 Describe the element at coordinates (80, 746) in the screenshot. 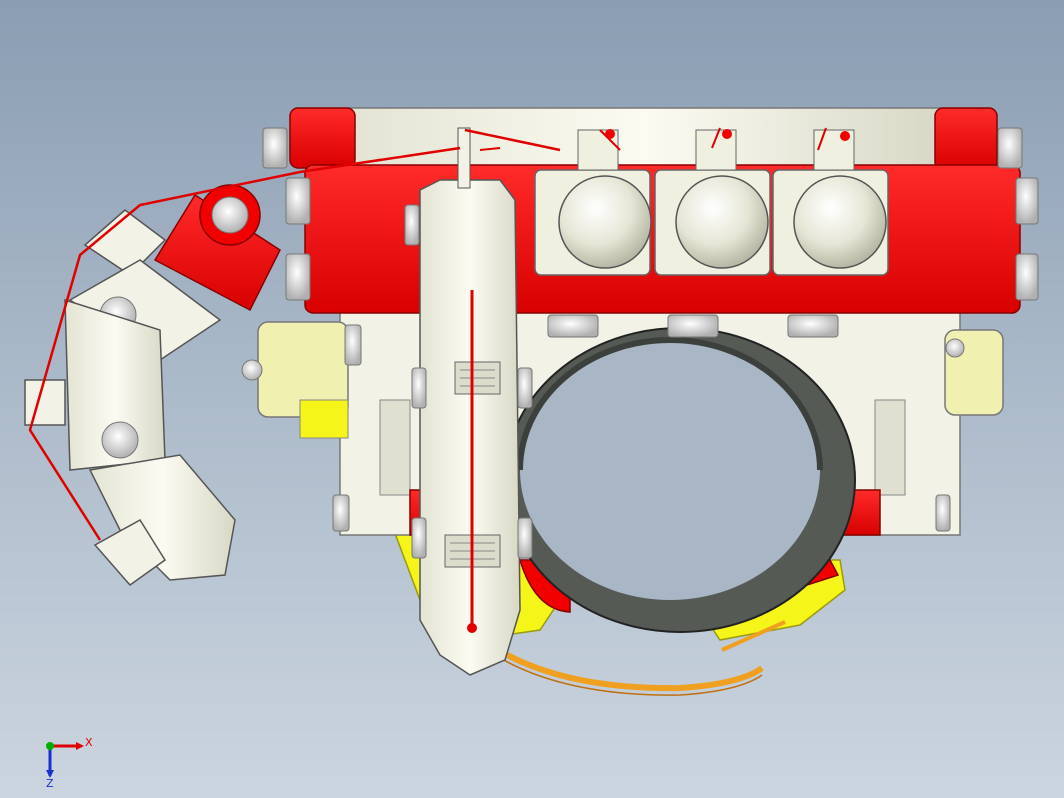

I see `x-axis-arrow` at that location.